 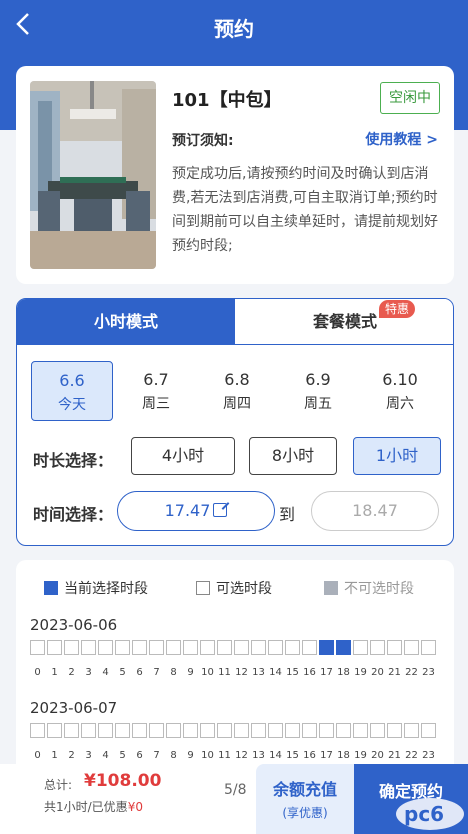 I want to click on recharge-button: 余额充值 (享优惠), so click(x=305, y=799).